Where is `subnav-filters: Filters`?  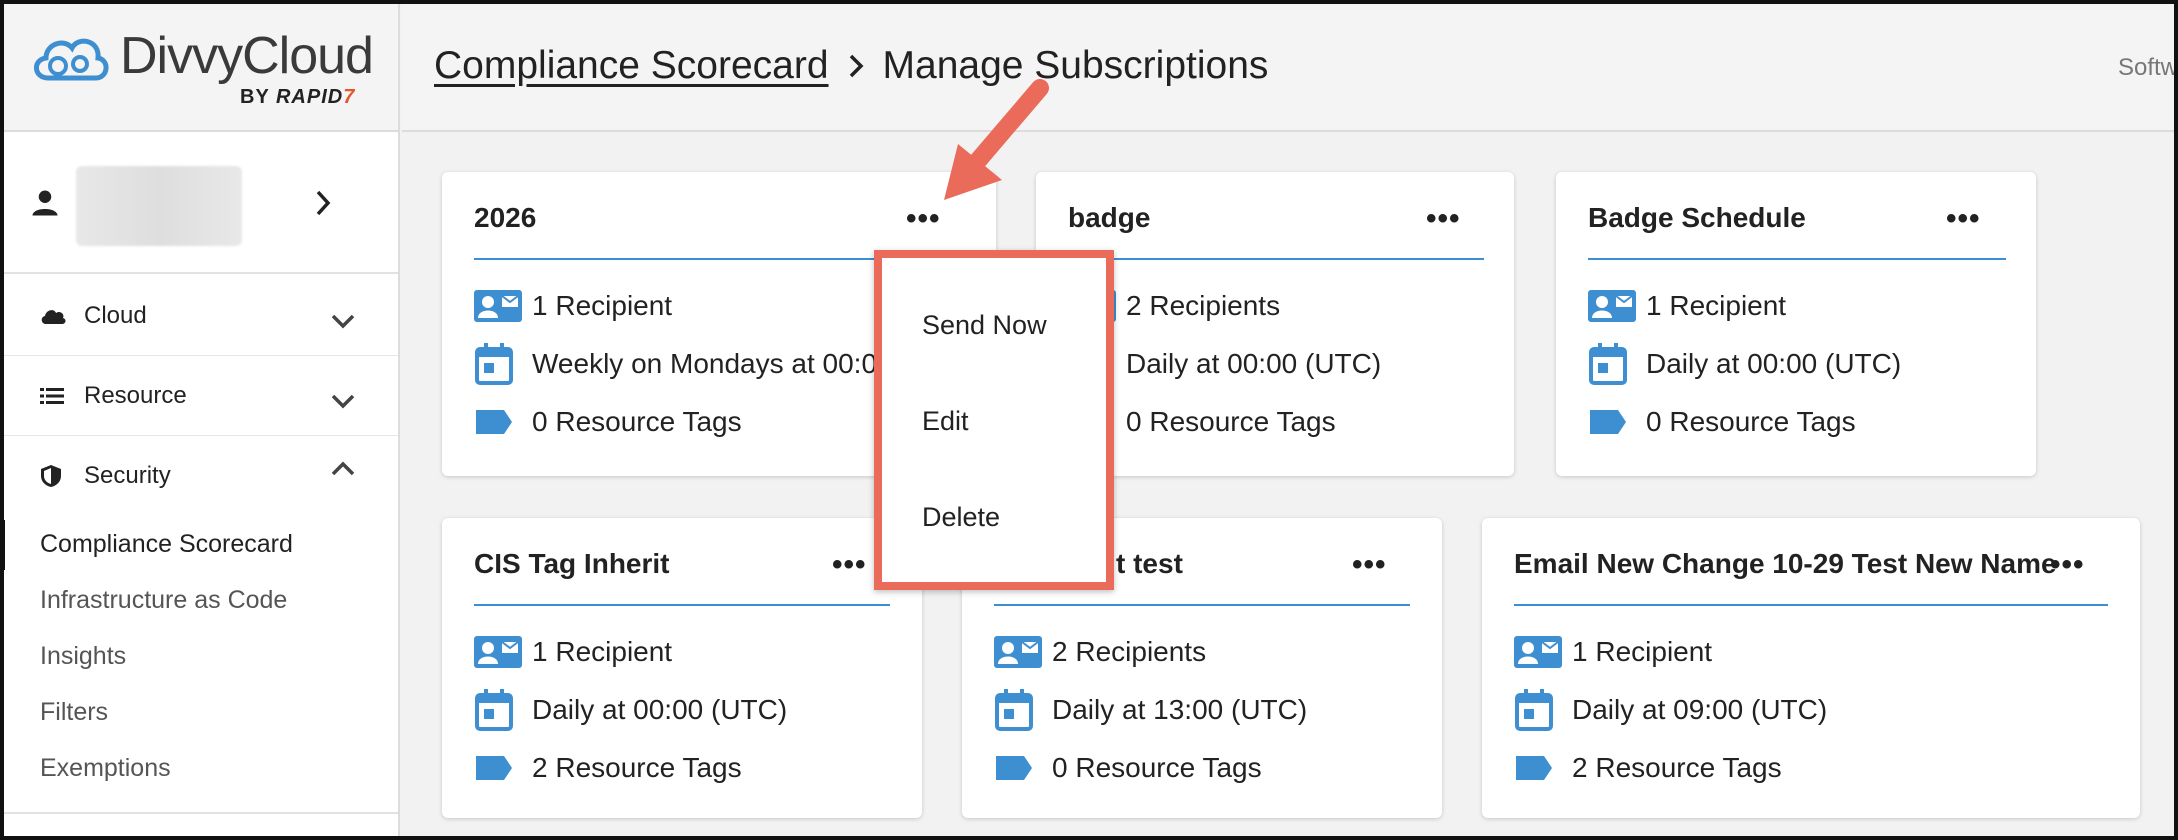
subnav-filters: Filters is located at coordinates (74, 712).